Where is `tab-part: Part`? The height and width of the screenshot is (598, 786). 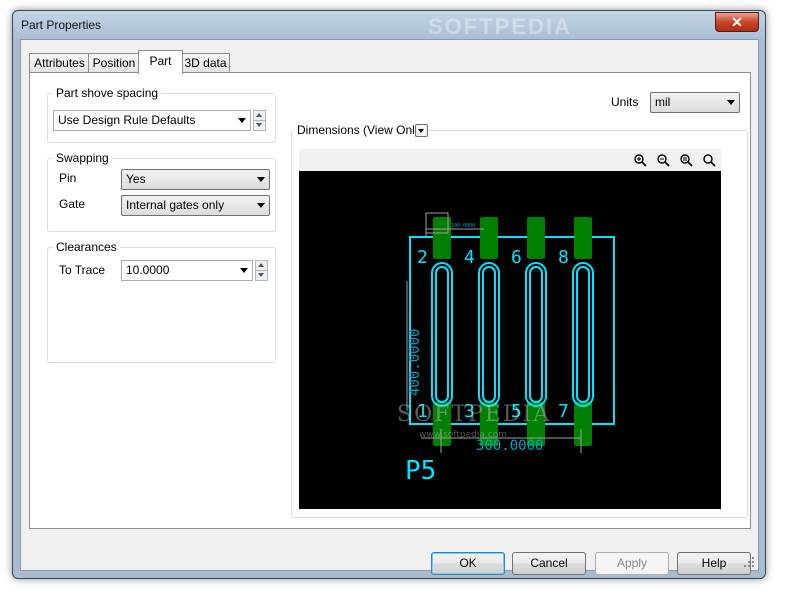
tab-part: Part is located at coordinates (160, 62).